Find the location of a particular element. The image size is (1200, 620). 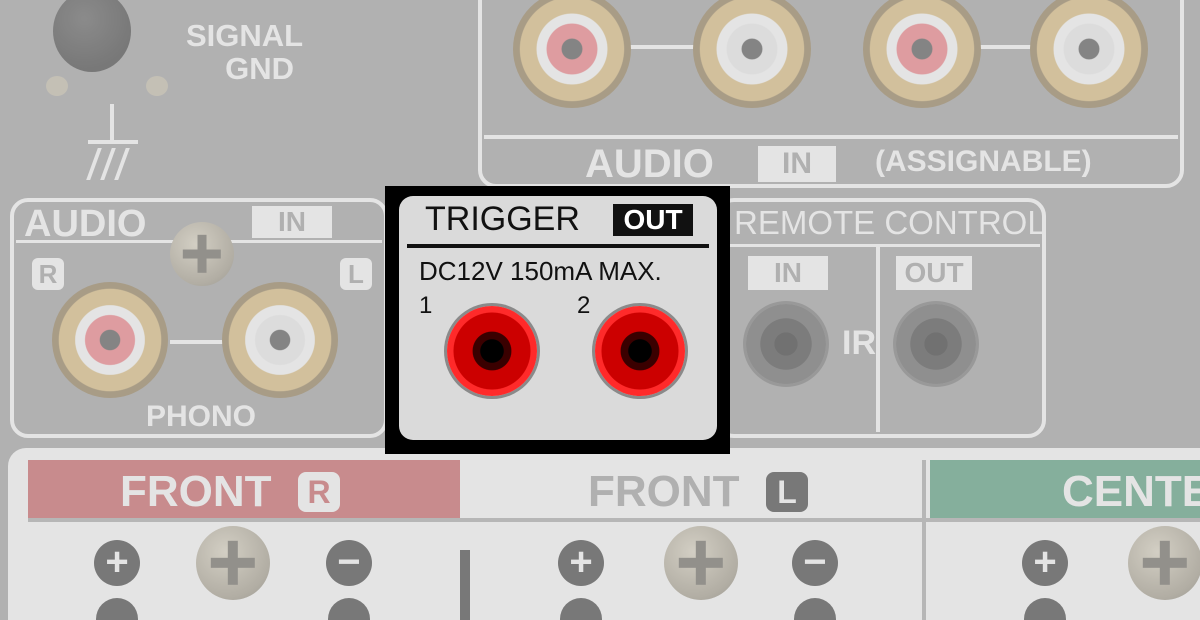

trigger-panel: TRIGGER OUT DC12V 150mA MAX. 1 2 is located at coordinates (558, 318).